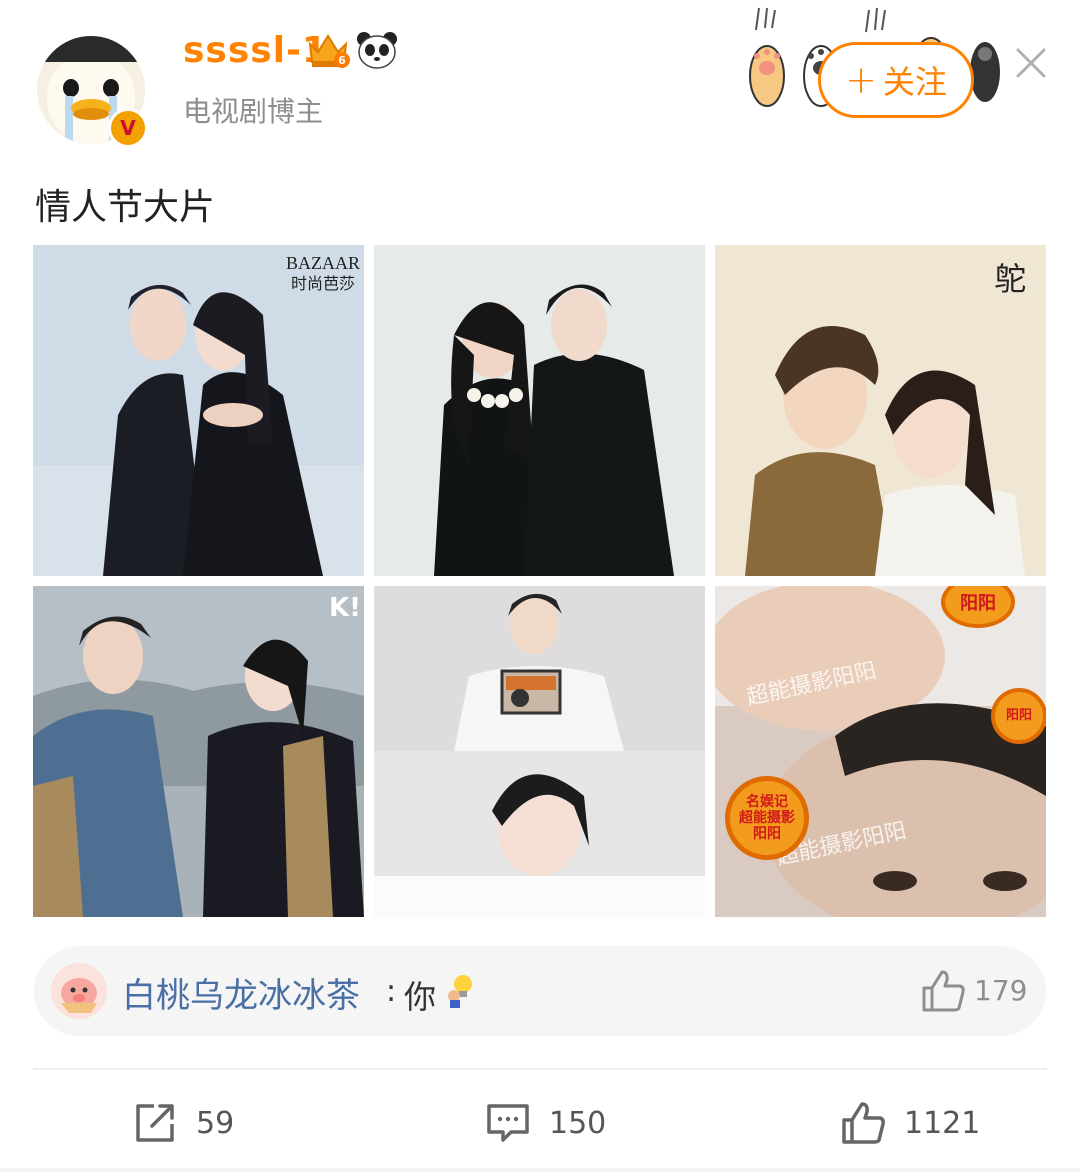 The image size is (1080, 1172). What do you see at coordinates (128, 128) in the screenshot?
I see `verified-badge-icon: V` at bounding box center [128, 128].